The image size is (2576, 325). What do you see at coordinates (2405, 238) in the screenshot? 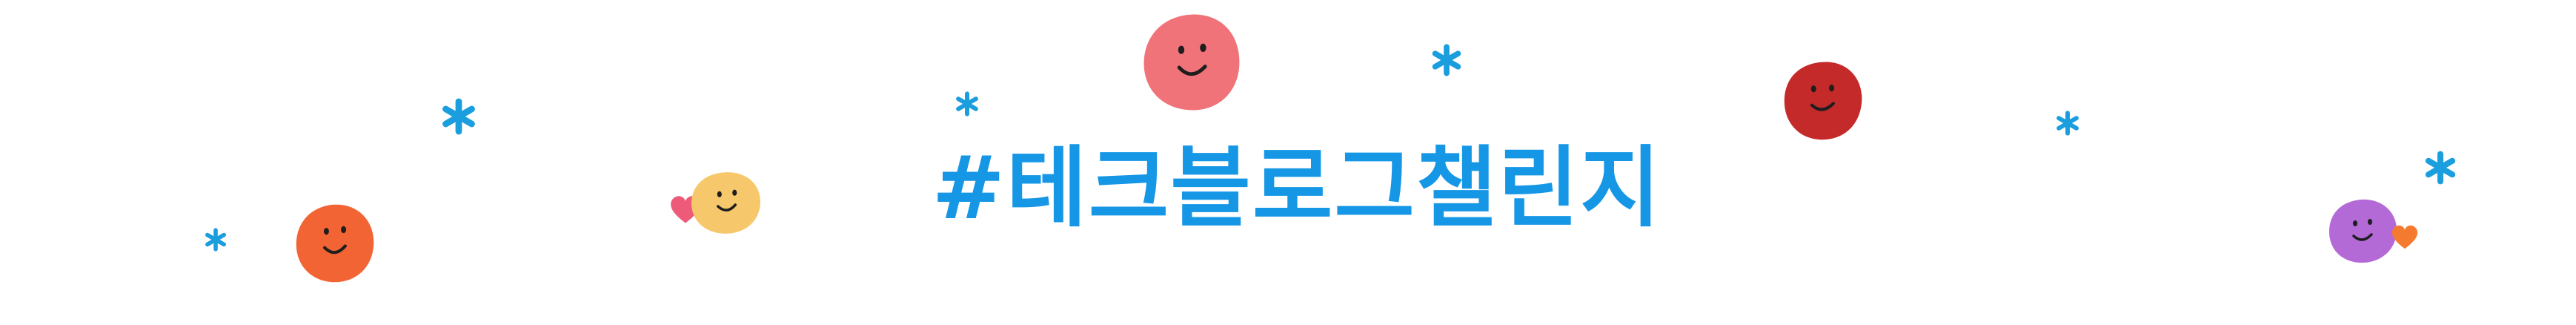
I see `heart-icon` at bounding box center [2405, 238].